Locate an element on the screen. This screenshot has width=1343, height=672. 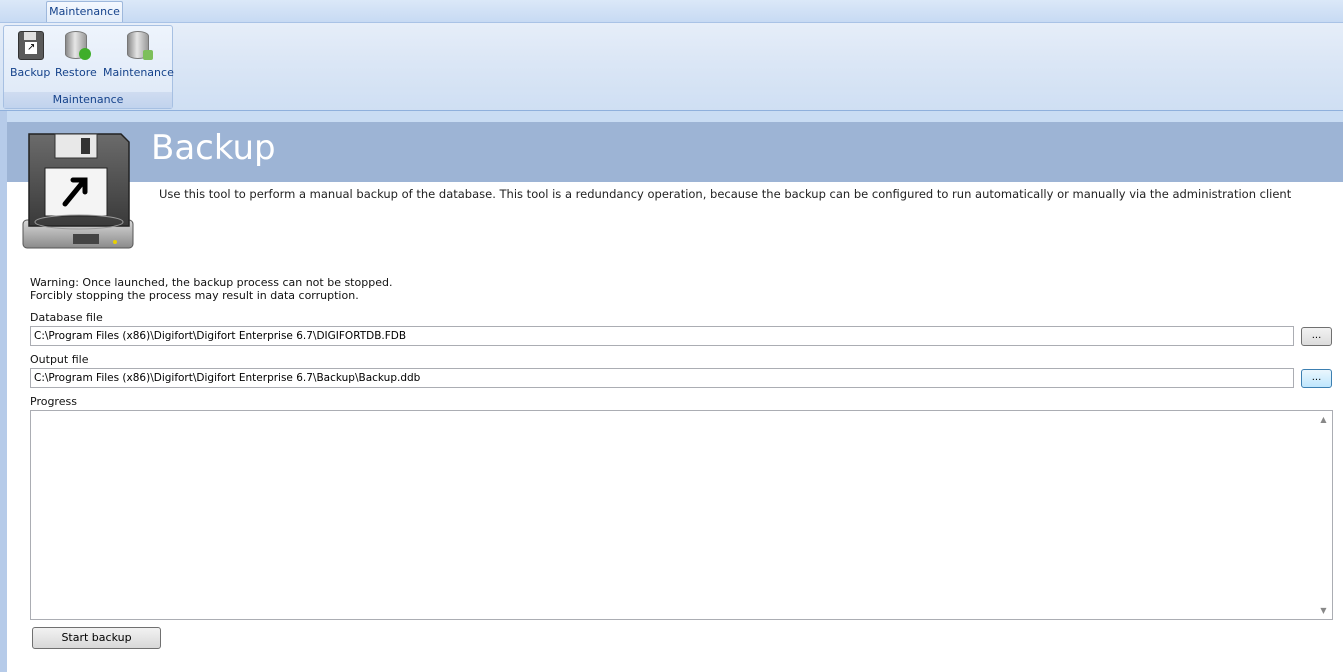
database-restore-icon is located at coordinates (76, 45).